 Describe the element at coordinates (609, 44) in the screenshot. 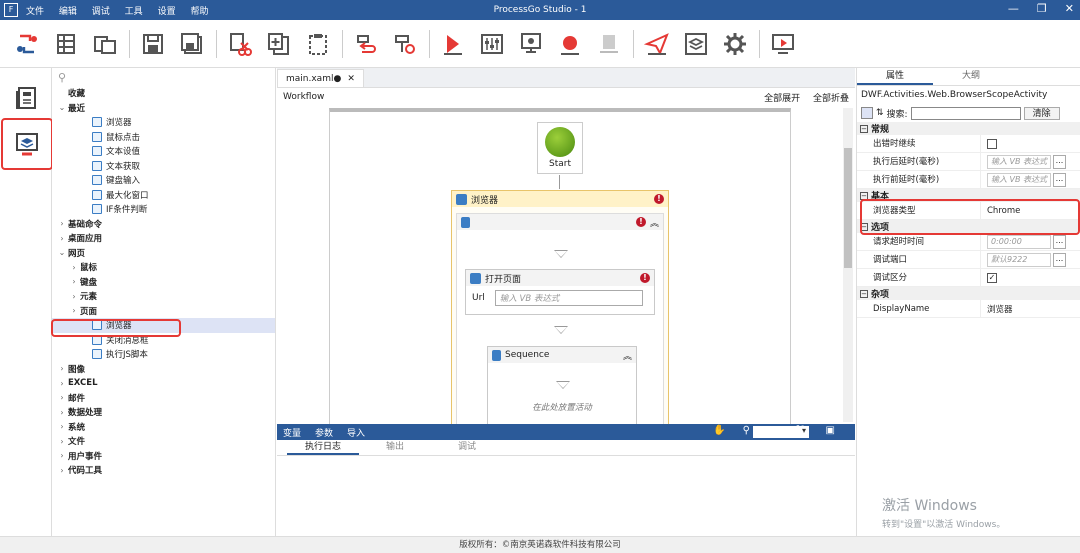

I see `clear-icon` at that location.